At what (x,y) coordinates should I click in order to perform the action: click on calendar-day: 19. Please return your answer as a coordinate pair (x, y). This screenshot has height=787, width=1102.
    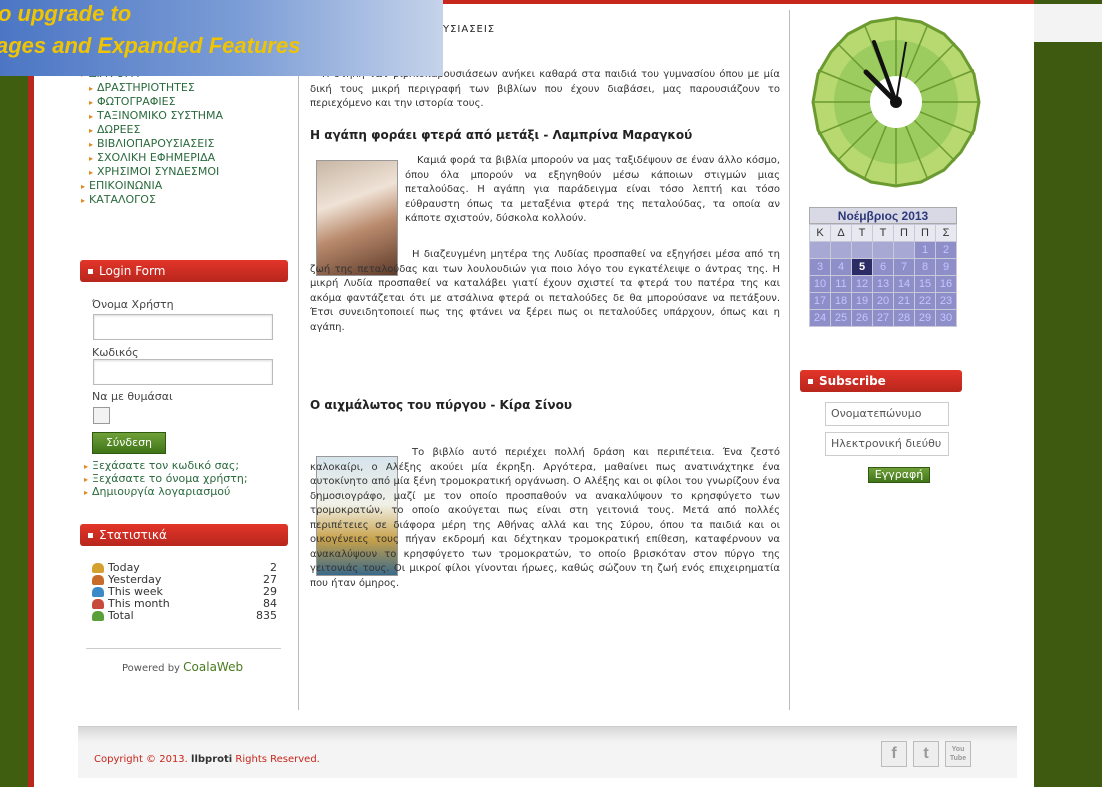
    Looking at the image, I should click on (862, 301).